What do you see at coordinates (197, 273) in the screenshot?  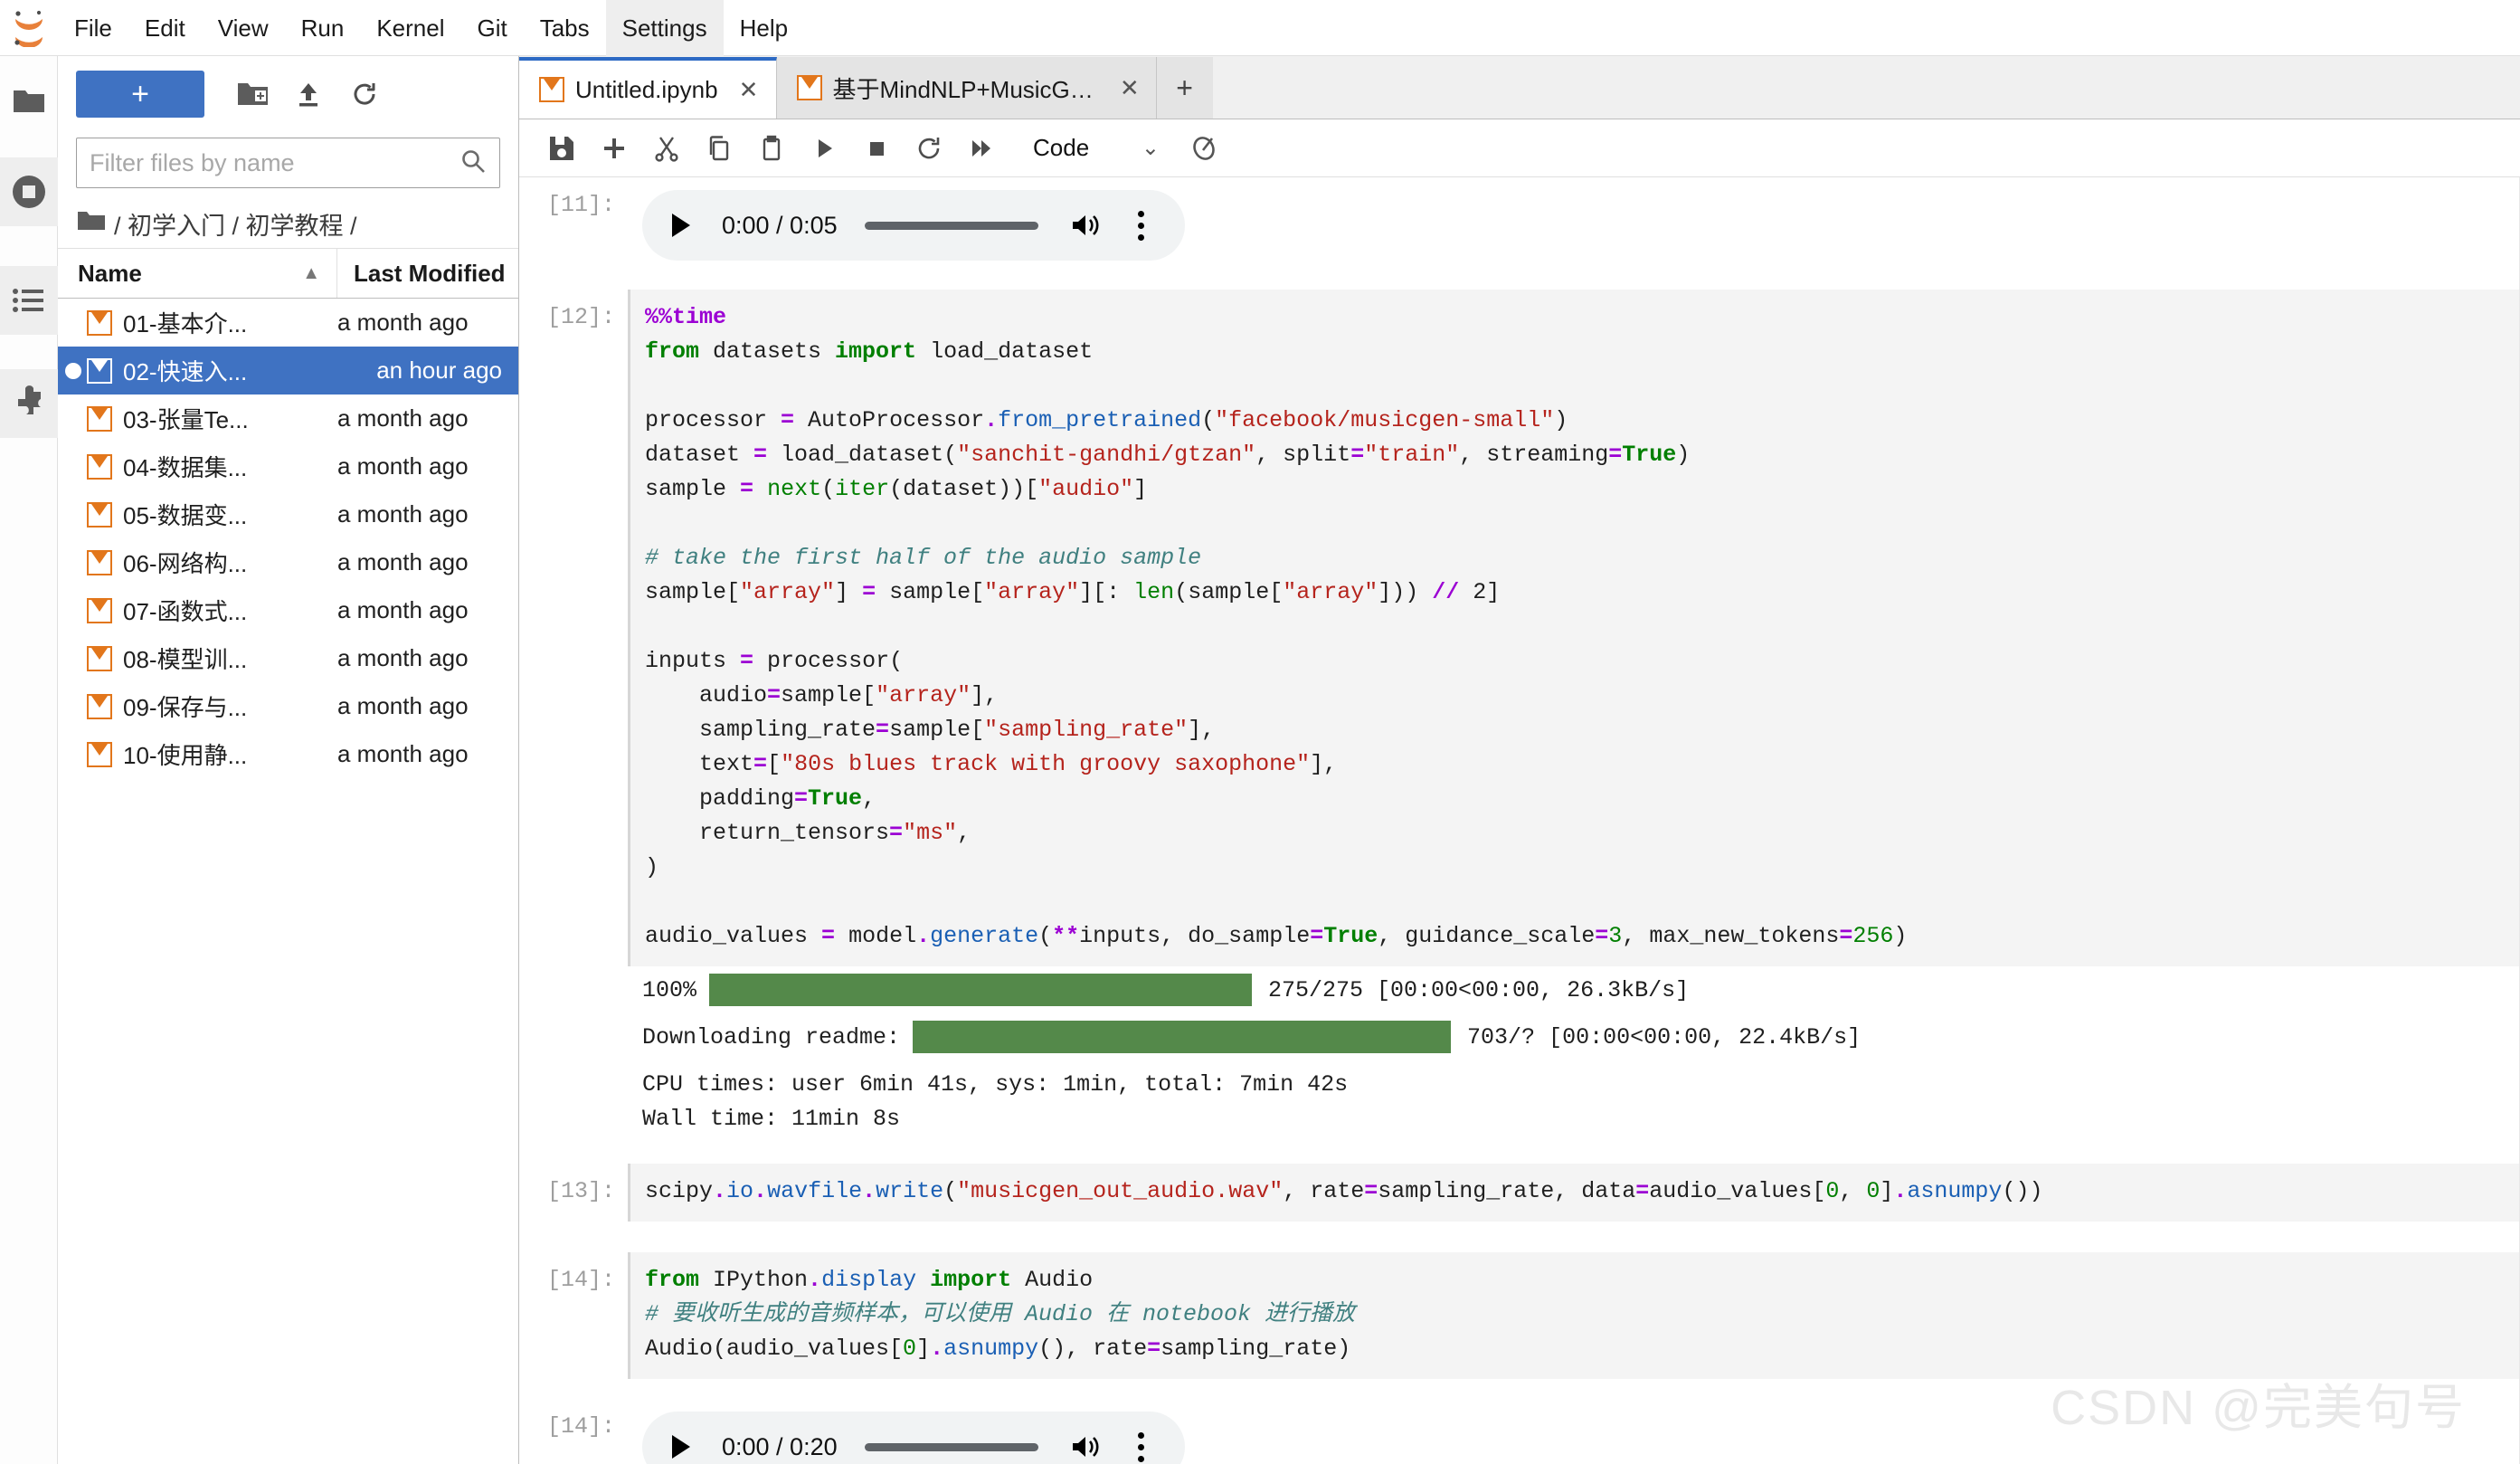 I see `column-header-name: Name ▲` at bounding box center [197, 273].